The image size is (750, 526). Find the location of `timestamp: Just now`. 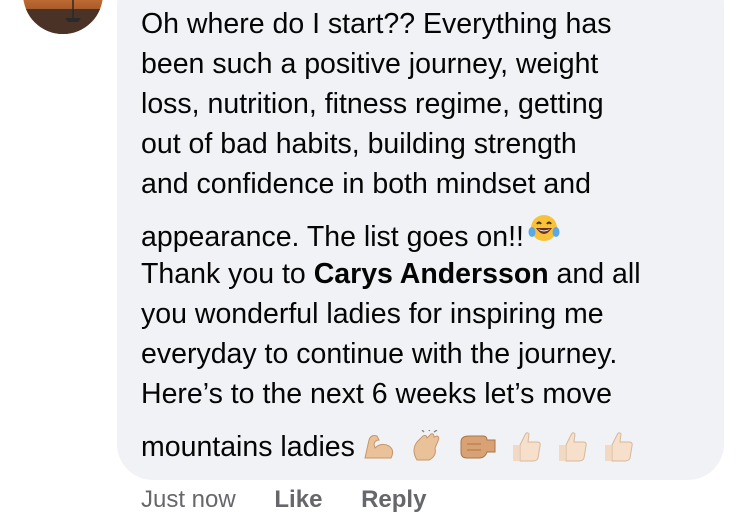

timestamp: Just now is located at coordinates (188, 499).